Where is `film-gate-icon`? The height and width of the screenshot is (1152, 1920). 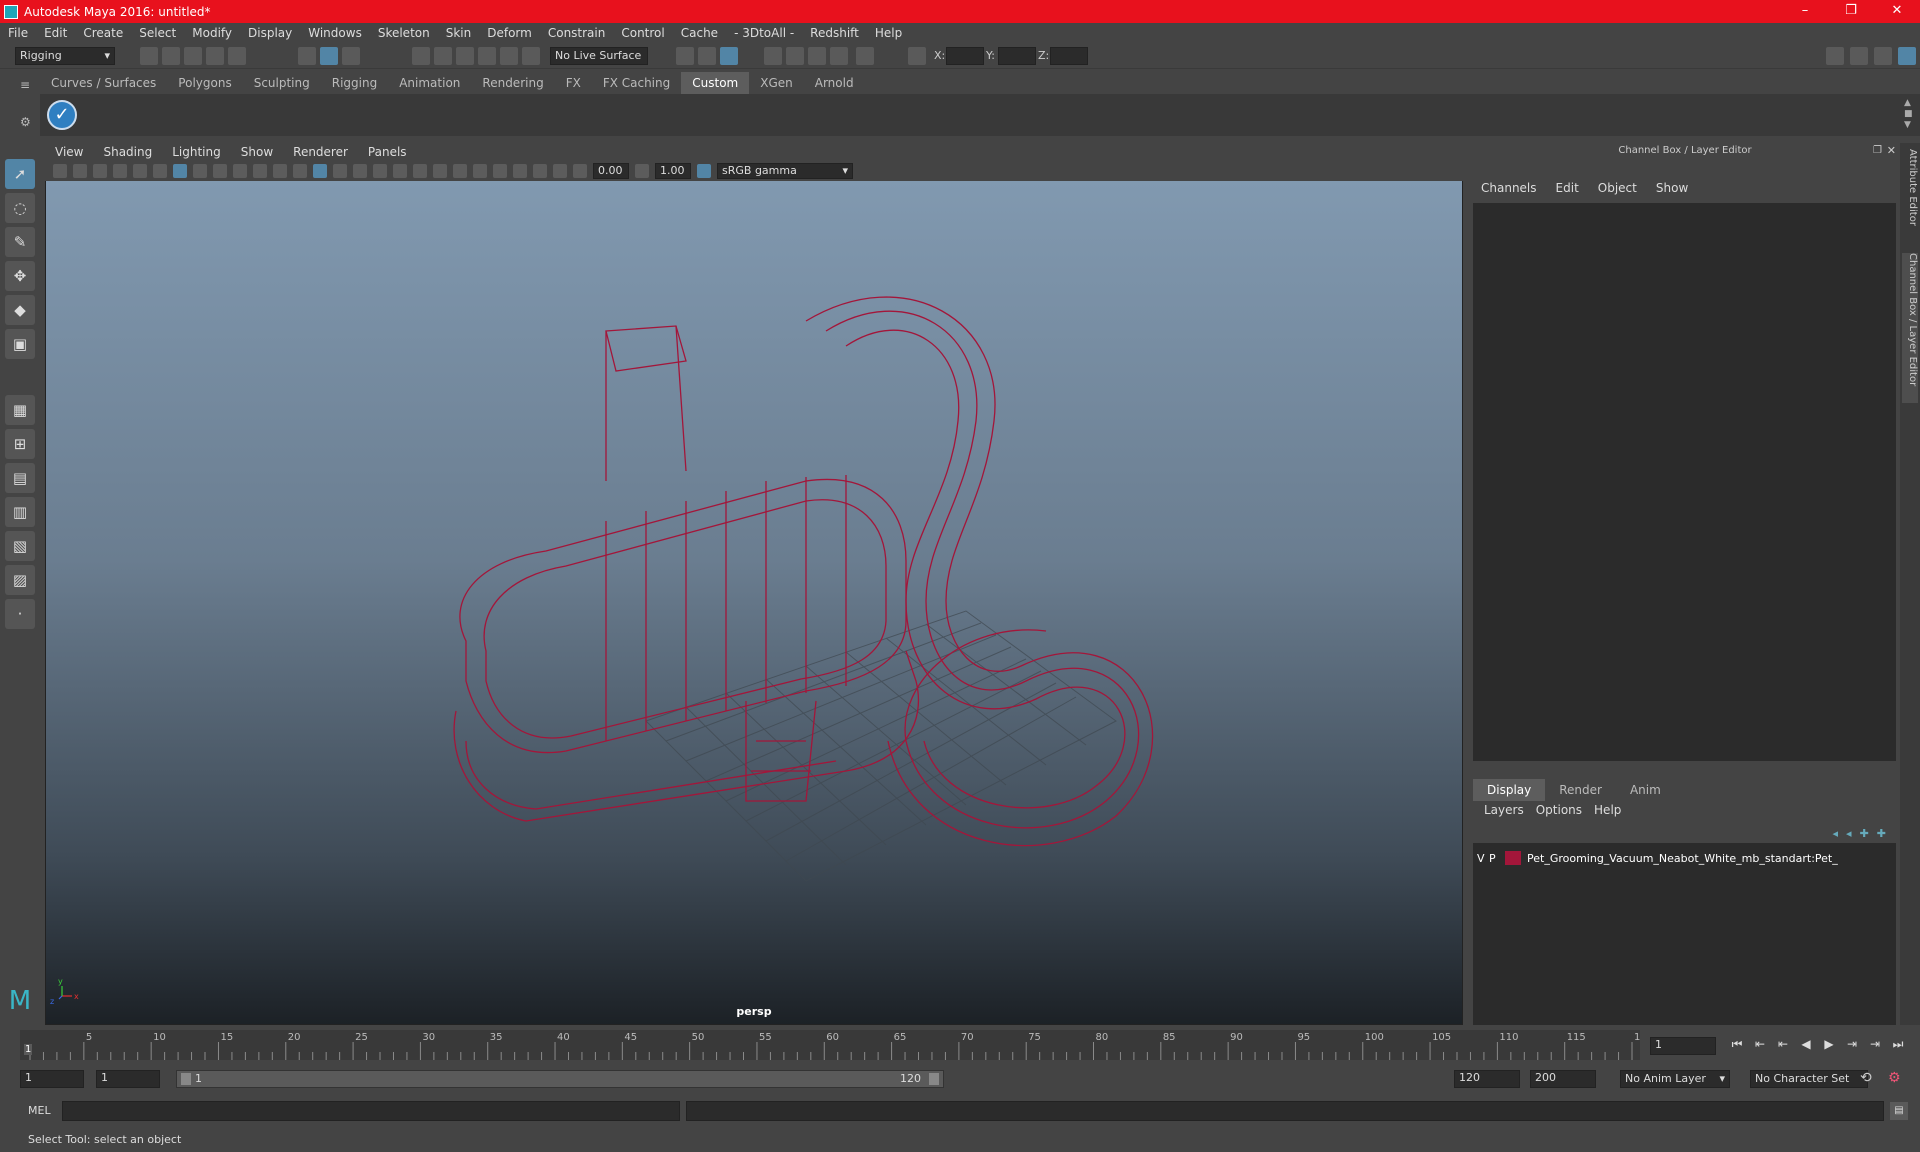
film-gate-icon is located at coordinates (200, 171).